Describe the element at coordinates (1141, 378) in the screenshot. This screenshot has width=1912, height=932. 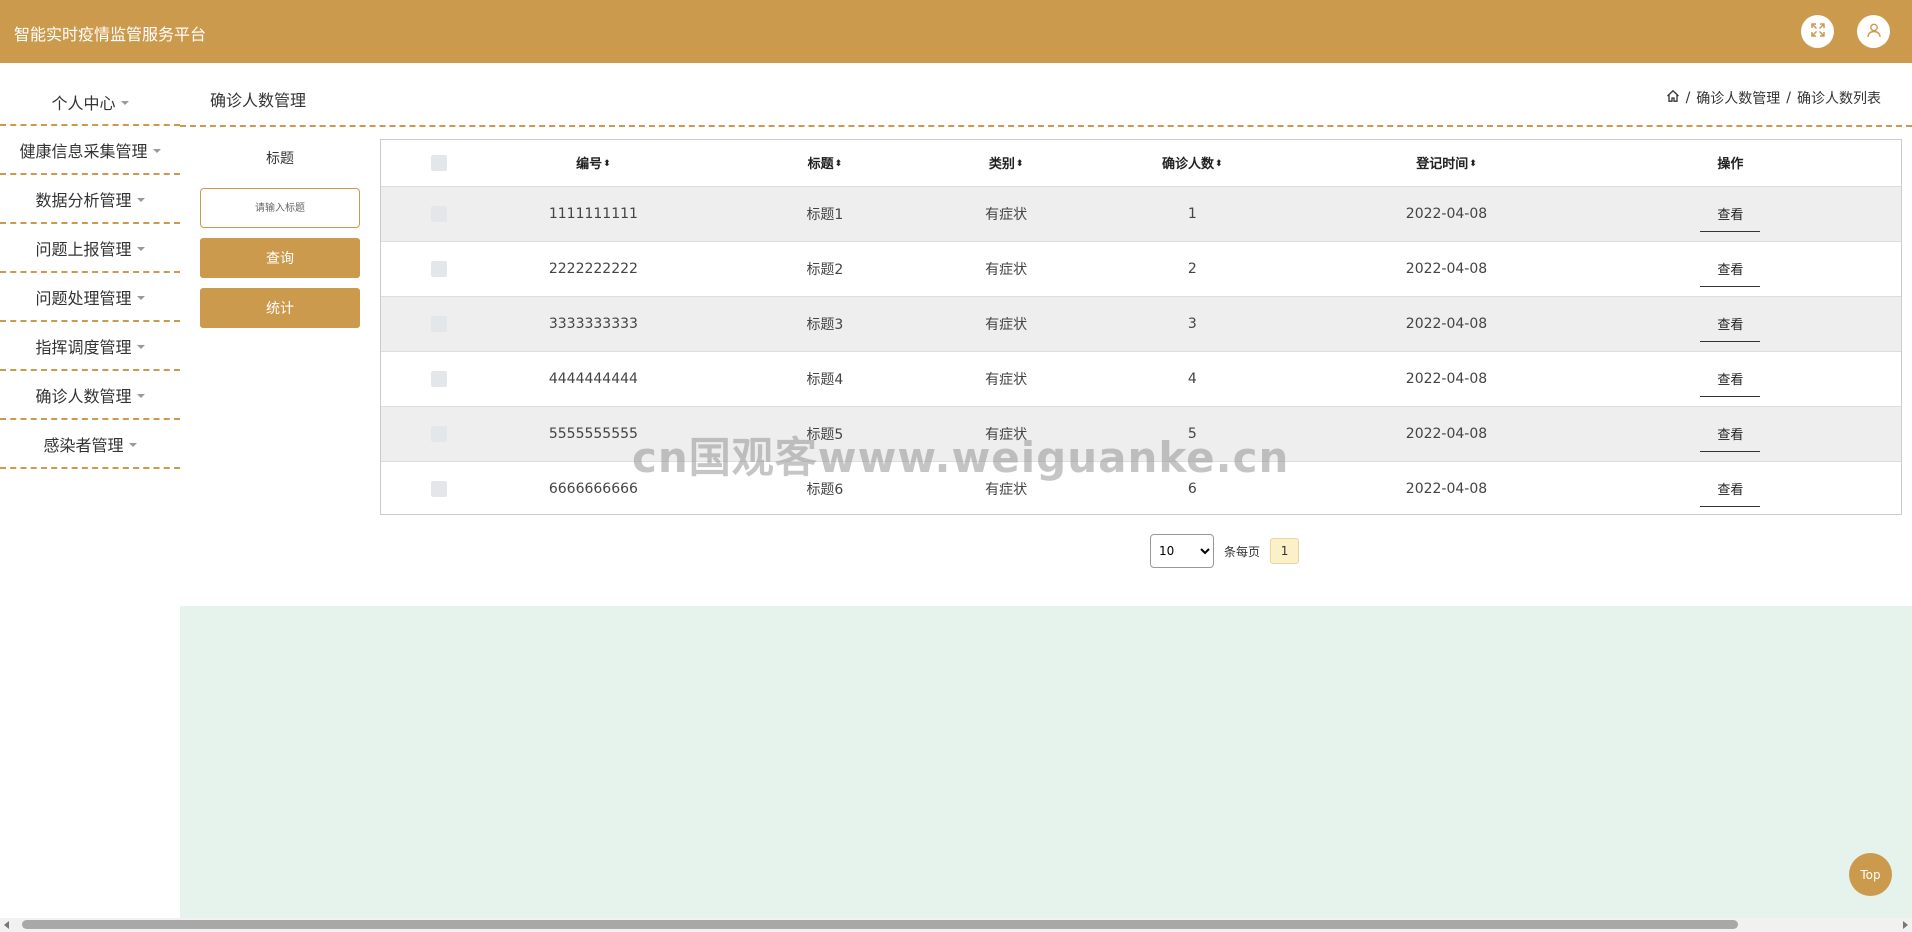
I see `table-row: 4444444444 标题4 有症状 4 2022-04-08 查看` at that location.